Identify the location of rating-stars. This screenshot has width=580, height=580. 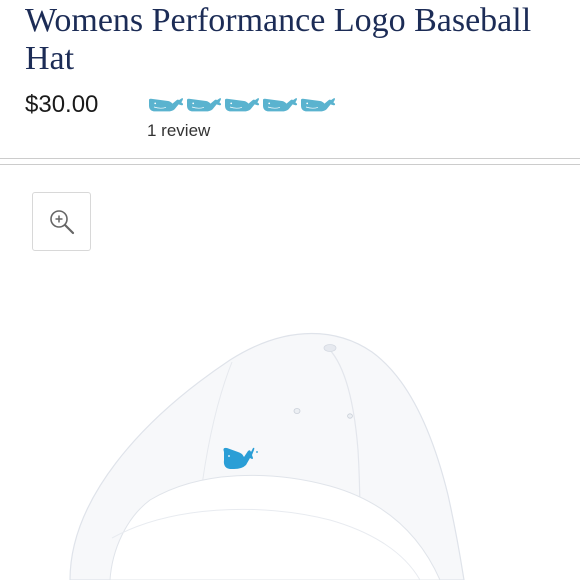
(241, 104).